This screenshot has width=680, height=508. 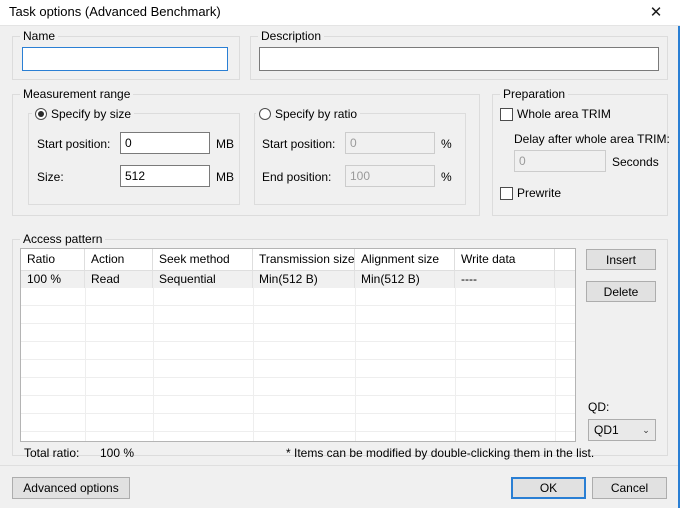 I want to click on column-header-write-data: Write data, so click(x=505, y=259).